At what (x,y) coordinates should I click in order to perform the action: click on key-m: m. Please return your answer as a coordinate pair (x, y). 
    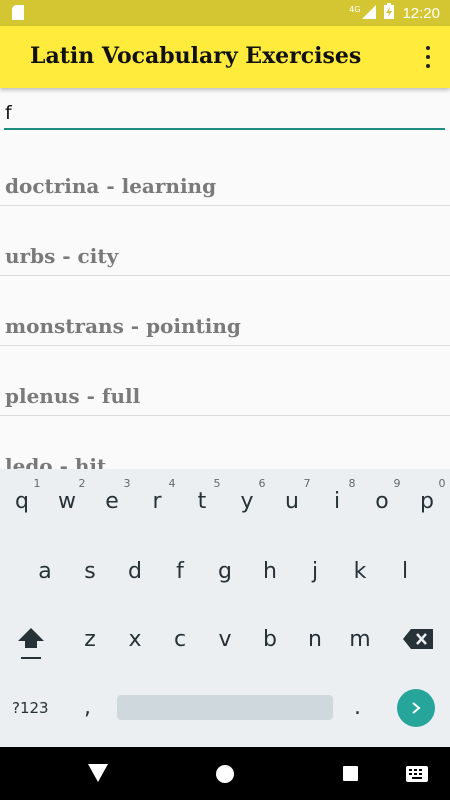
    Looking at the image, I should click on (360, 639).